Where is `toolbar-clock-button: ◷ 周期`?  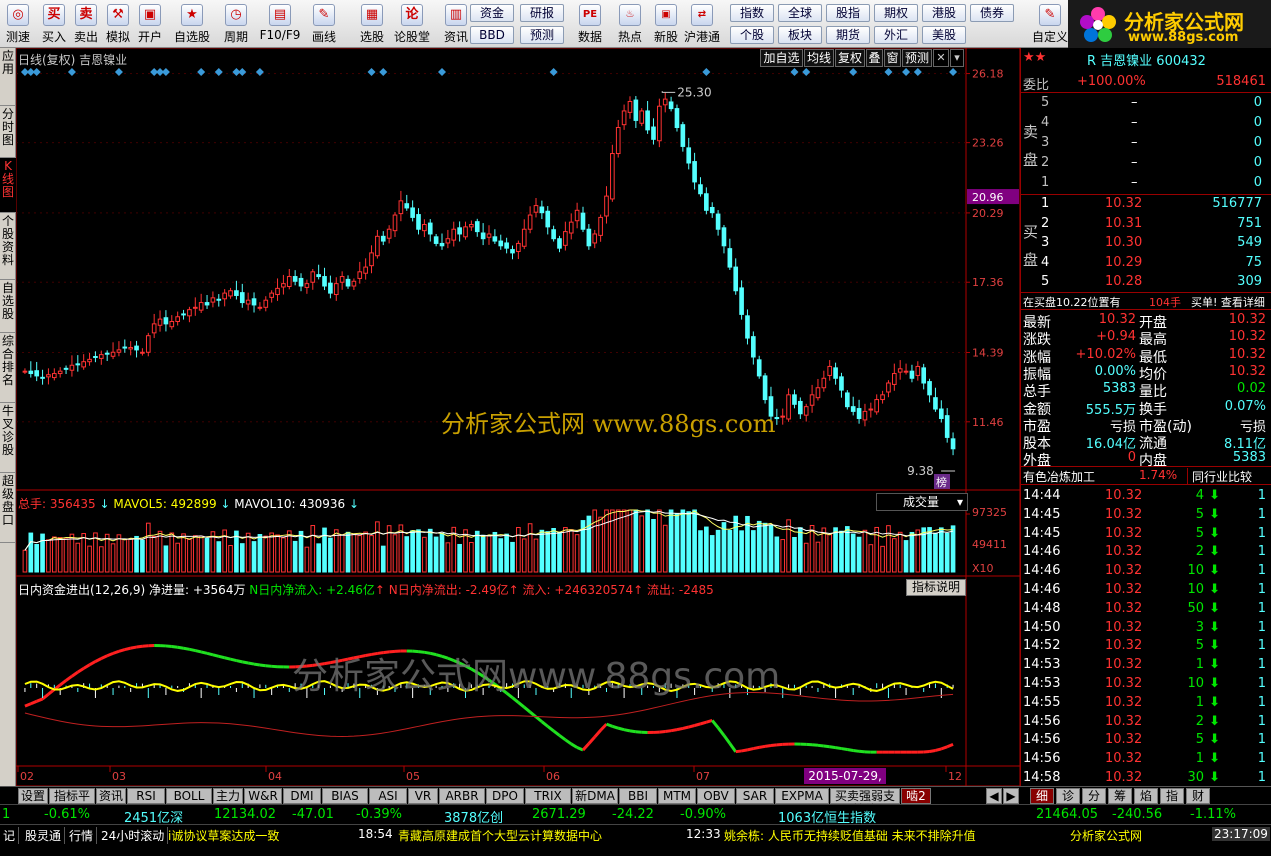 toolbar-clock-button: ◷ 周期 is located at coordinates (236, 24).